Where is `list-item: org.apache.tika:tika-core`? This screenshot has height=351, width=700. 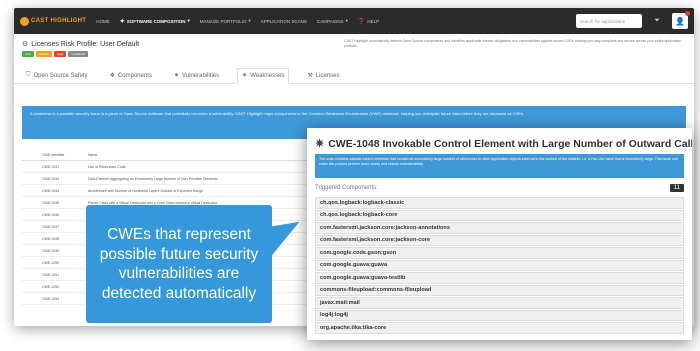 list-item: org.apache.tika:tika-core is located at coordinates (499, 328).